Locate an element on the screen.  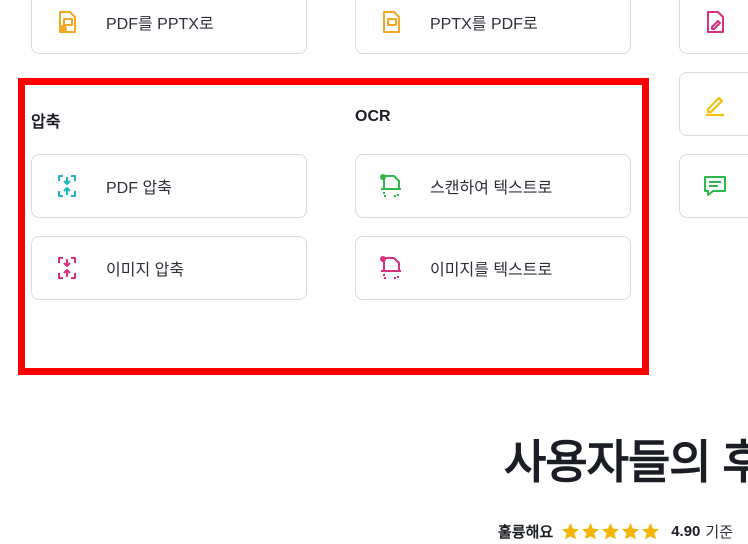
rating-summary: 훌륭해요 4.90 기준 is located at coordinates (615, 531).